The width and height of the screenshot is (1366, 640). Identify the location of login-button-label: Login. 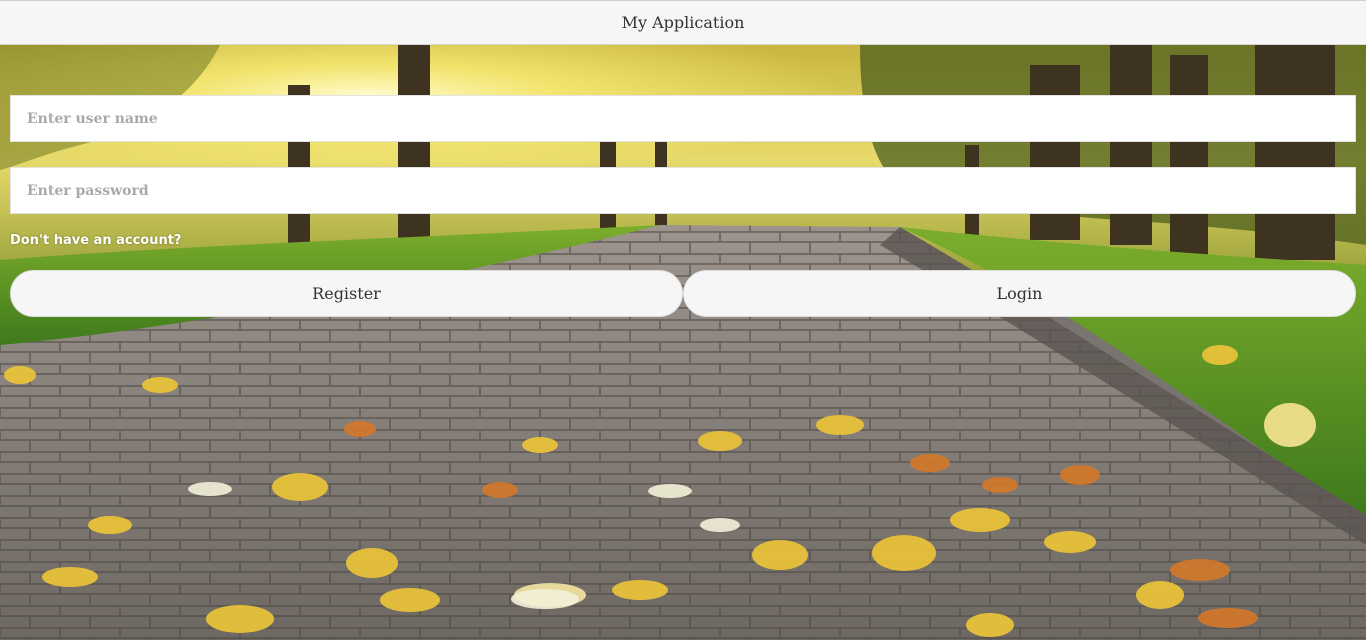
(1019, 293).